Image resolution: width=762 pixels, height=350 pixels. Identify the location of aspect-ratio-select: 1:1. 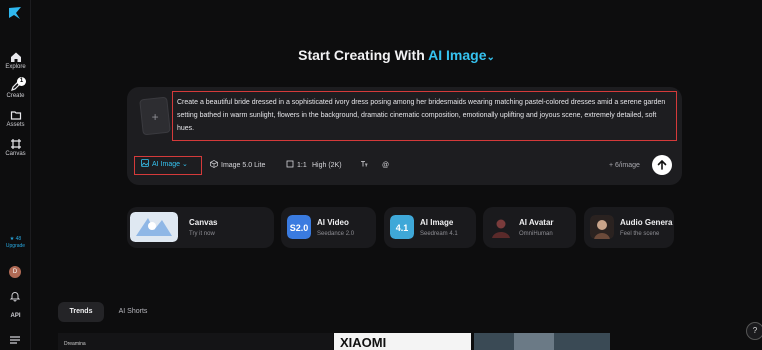
(296, 165).